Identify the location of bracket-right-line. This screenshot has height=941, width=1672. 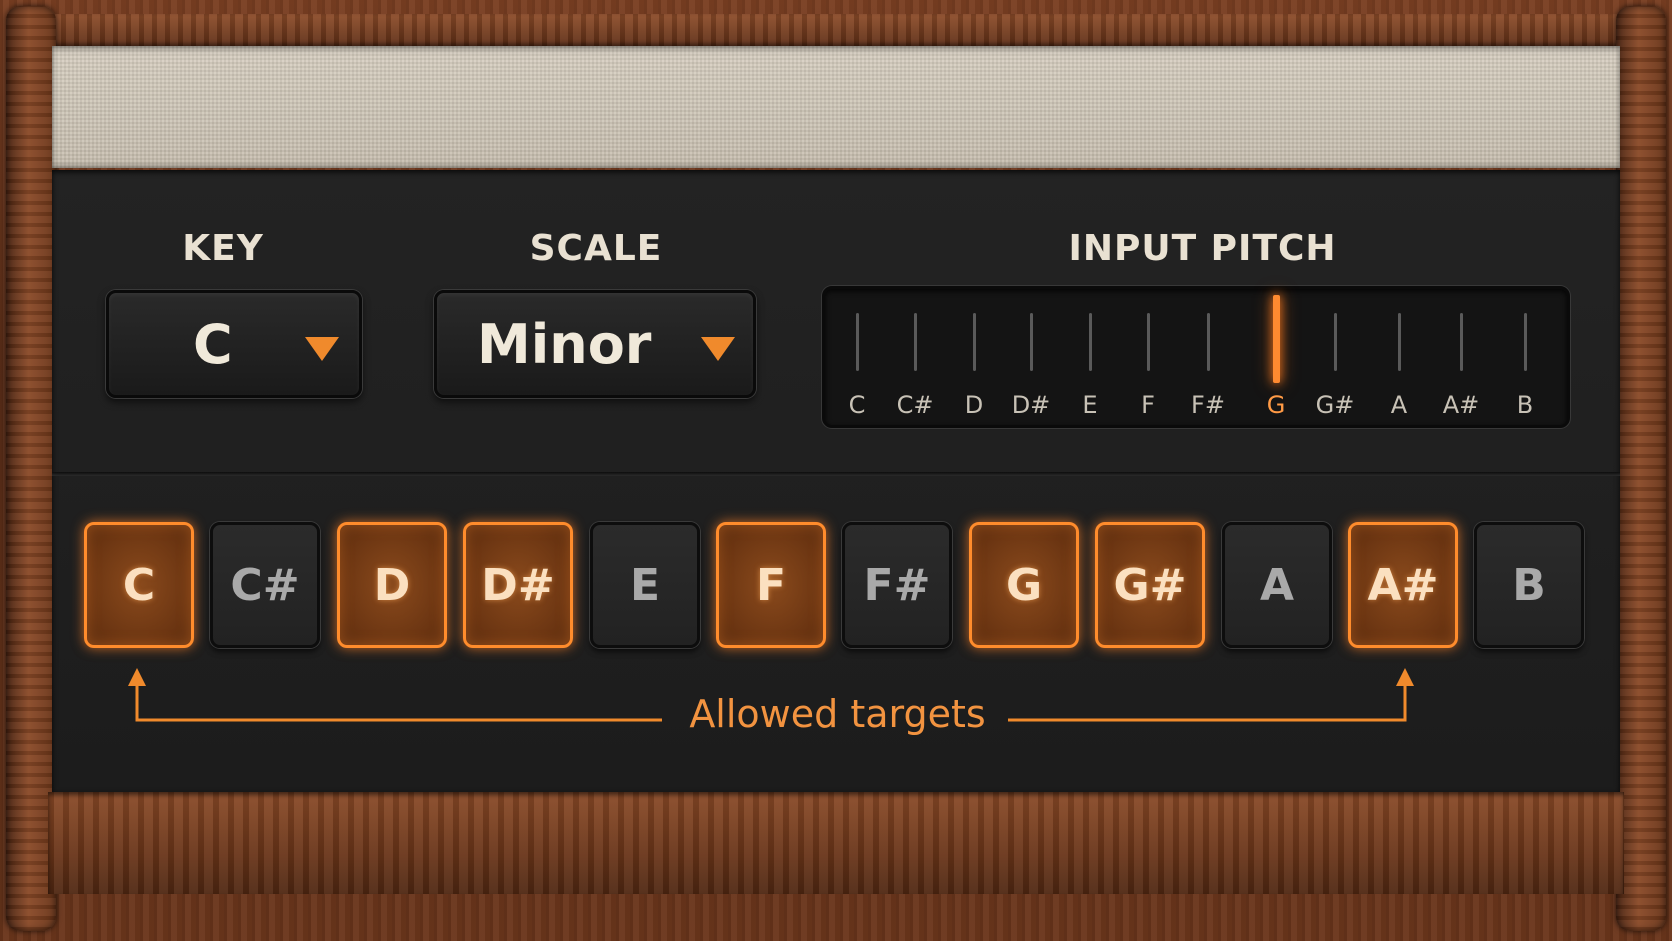
(1207, 702).